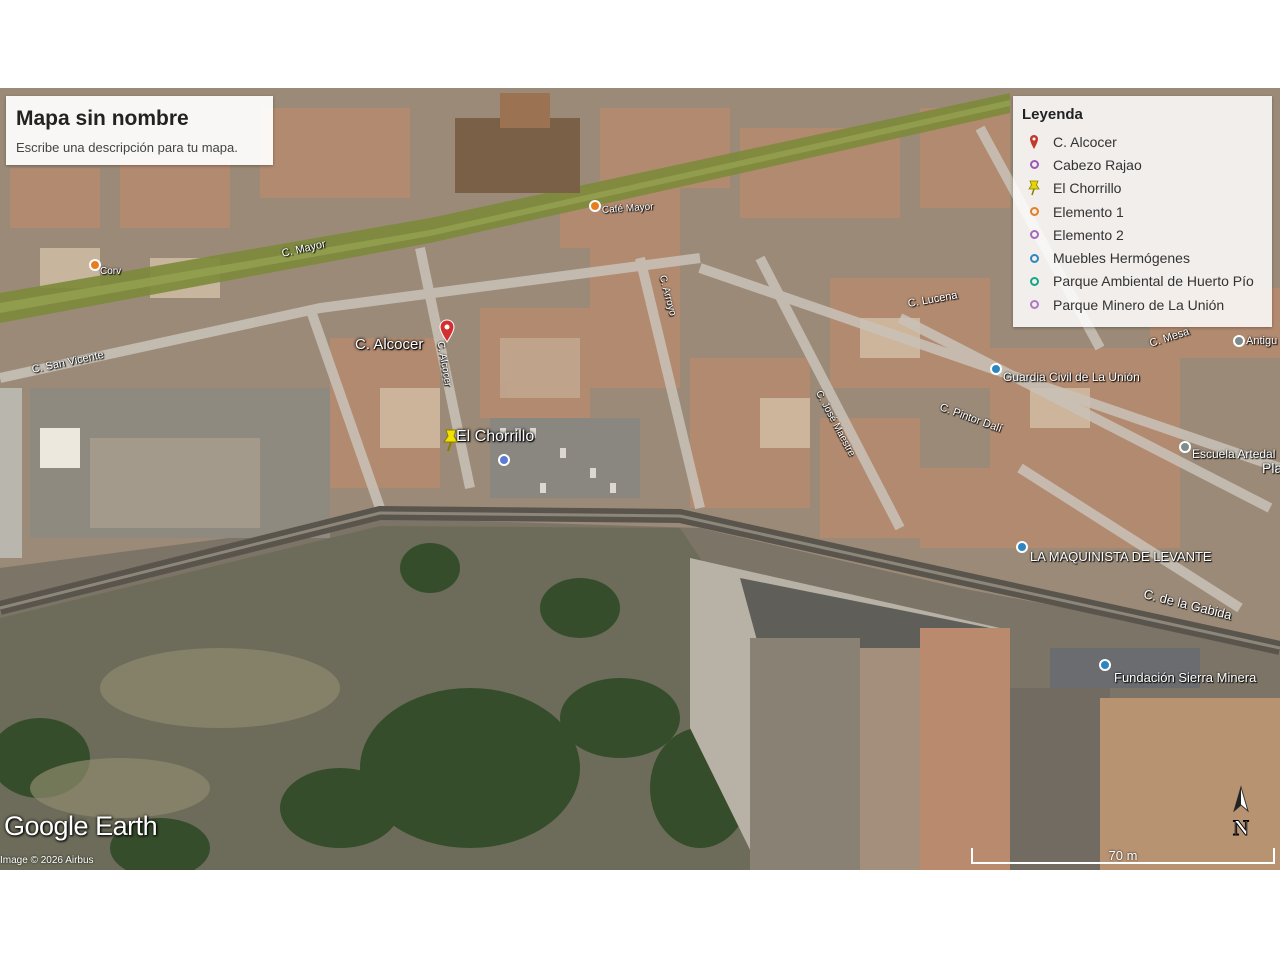  What do you see at coordinates (1138, 188) in the screenshot?
I see `legend-item: El Chorrillo` at bounding box center [1138, 188].